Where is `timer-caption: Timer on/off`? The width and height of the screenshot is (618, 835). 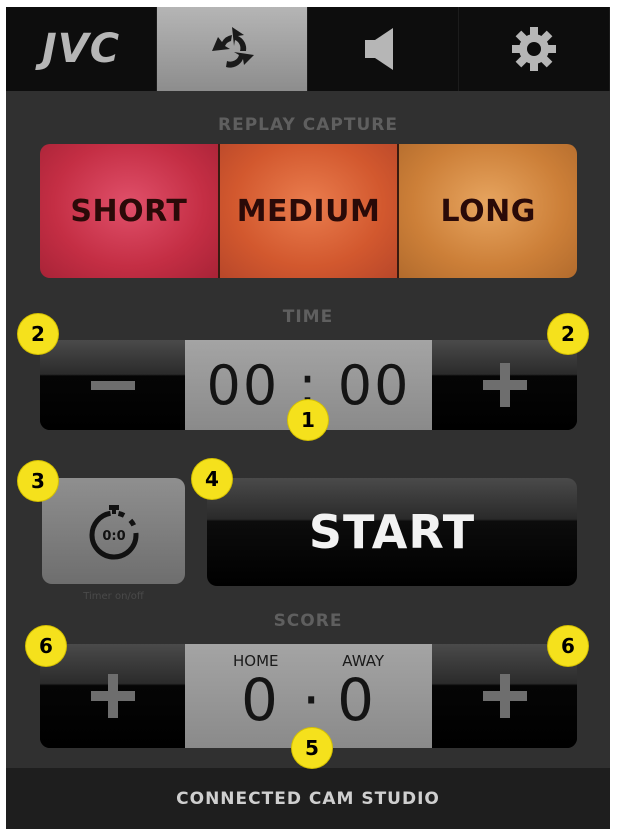
timer-caption: Timer on/off is located at coordinates (113, 596).